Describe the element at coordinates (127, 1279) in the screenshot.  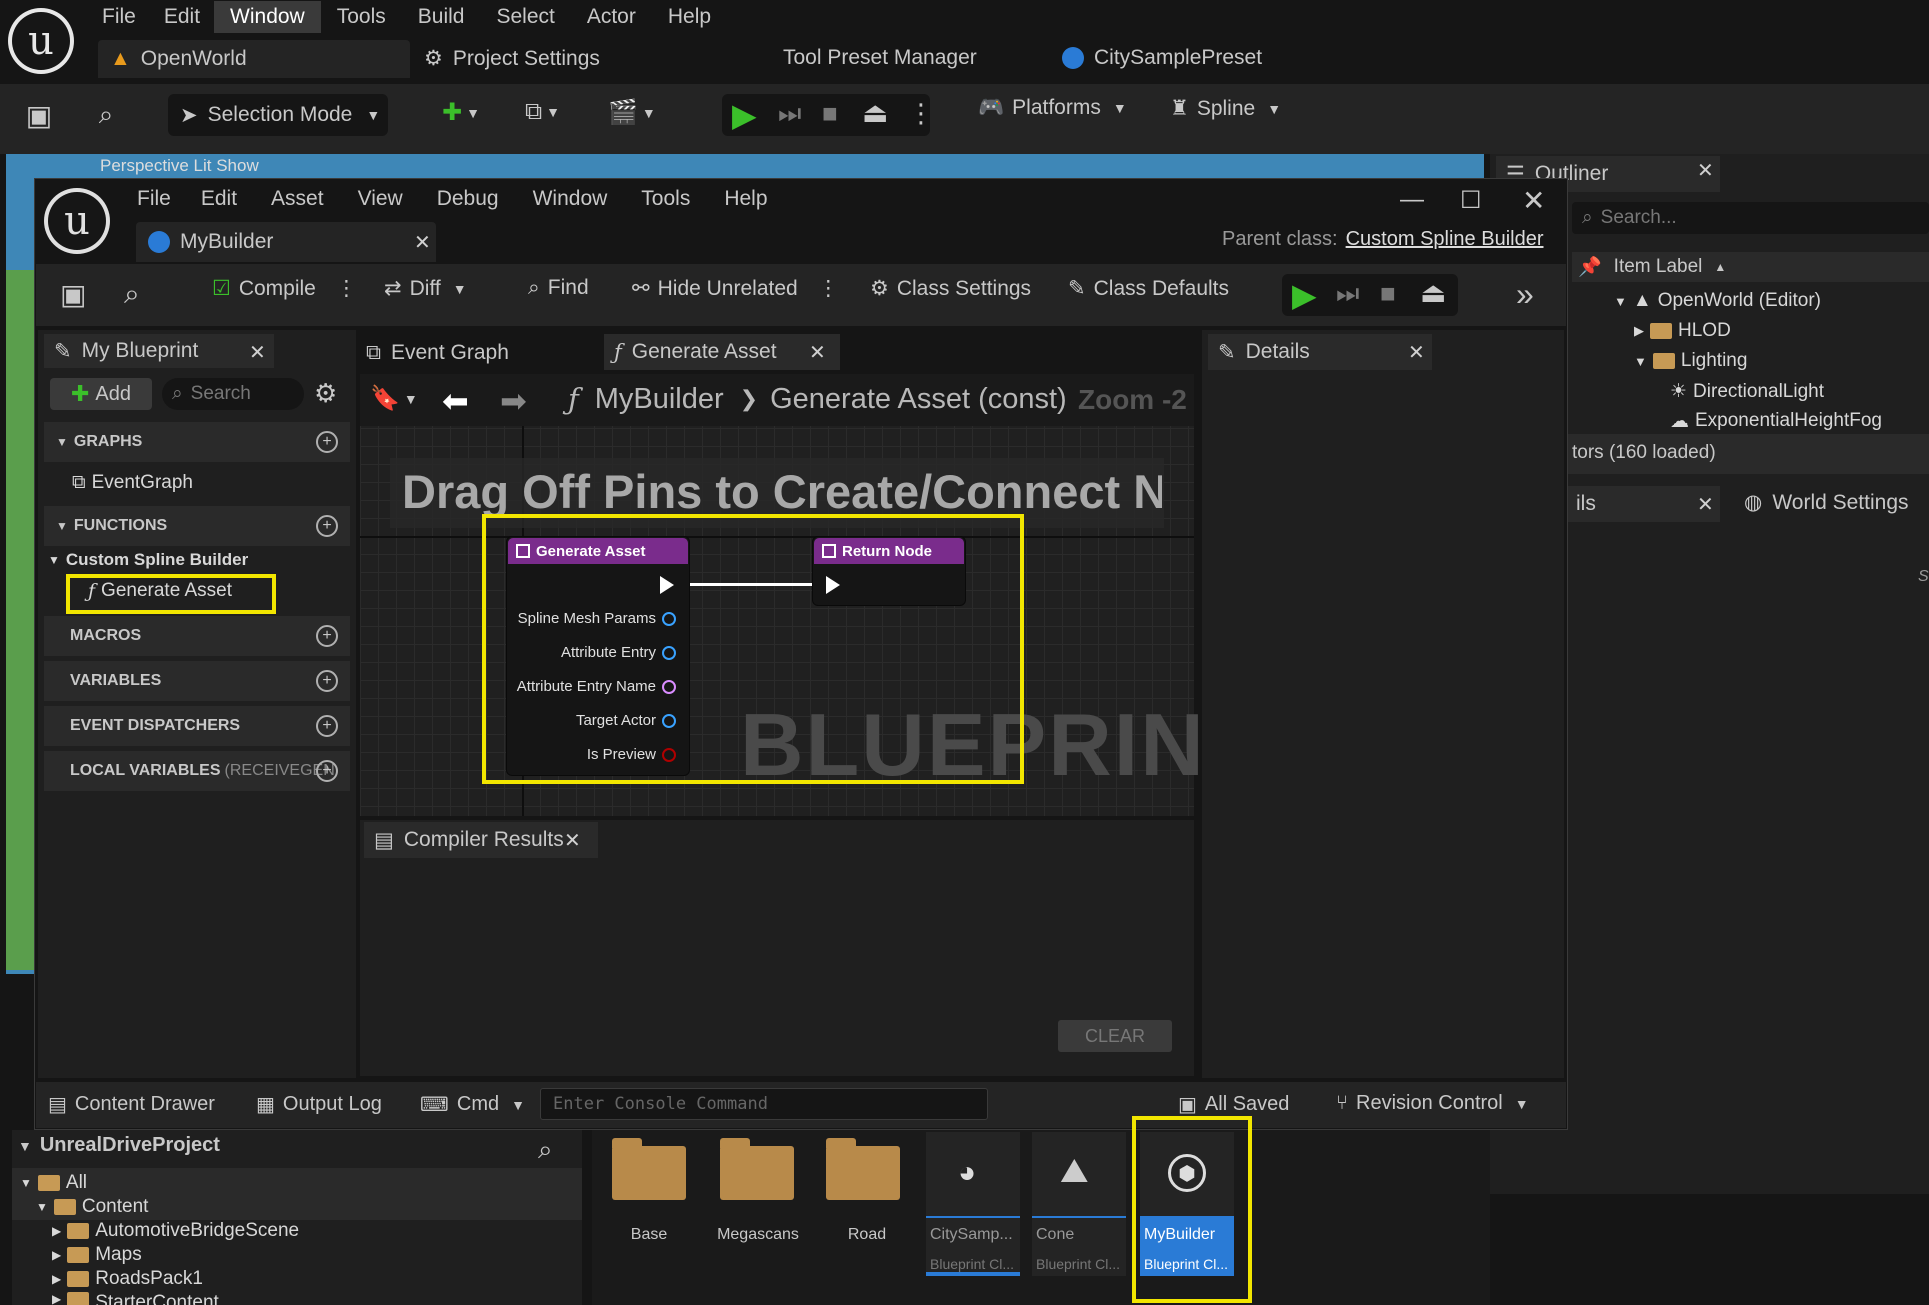
I see `tree-roadspack1: ▶ RoadsPack1` at that location.